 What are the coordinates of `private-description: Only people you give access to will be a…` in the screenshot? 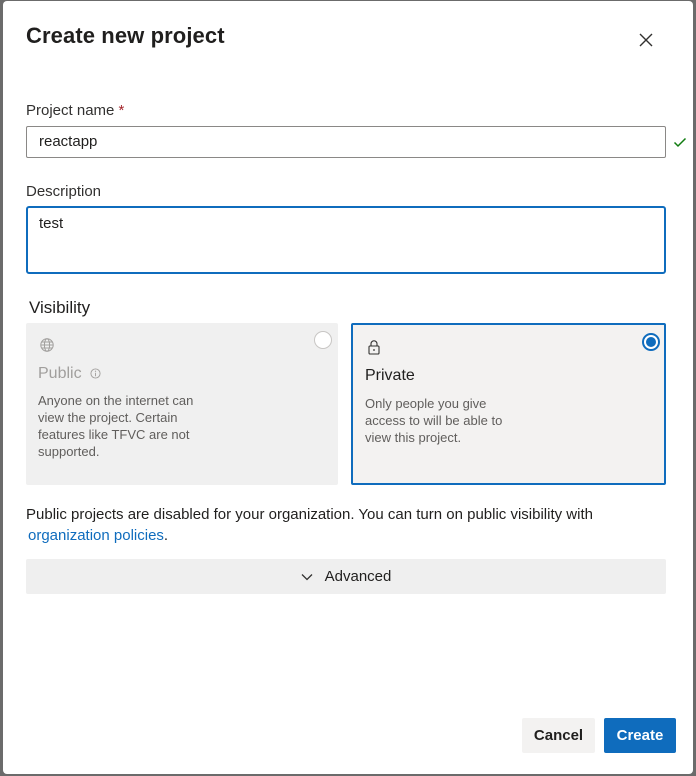 It's located at (434, 420).